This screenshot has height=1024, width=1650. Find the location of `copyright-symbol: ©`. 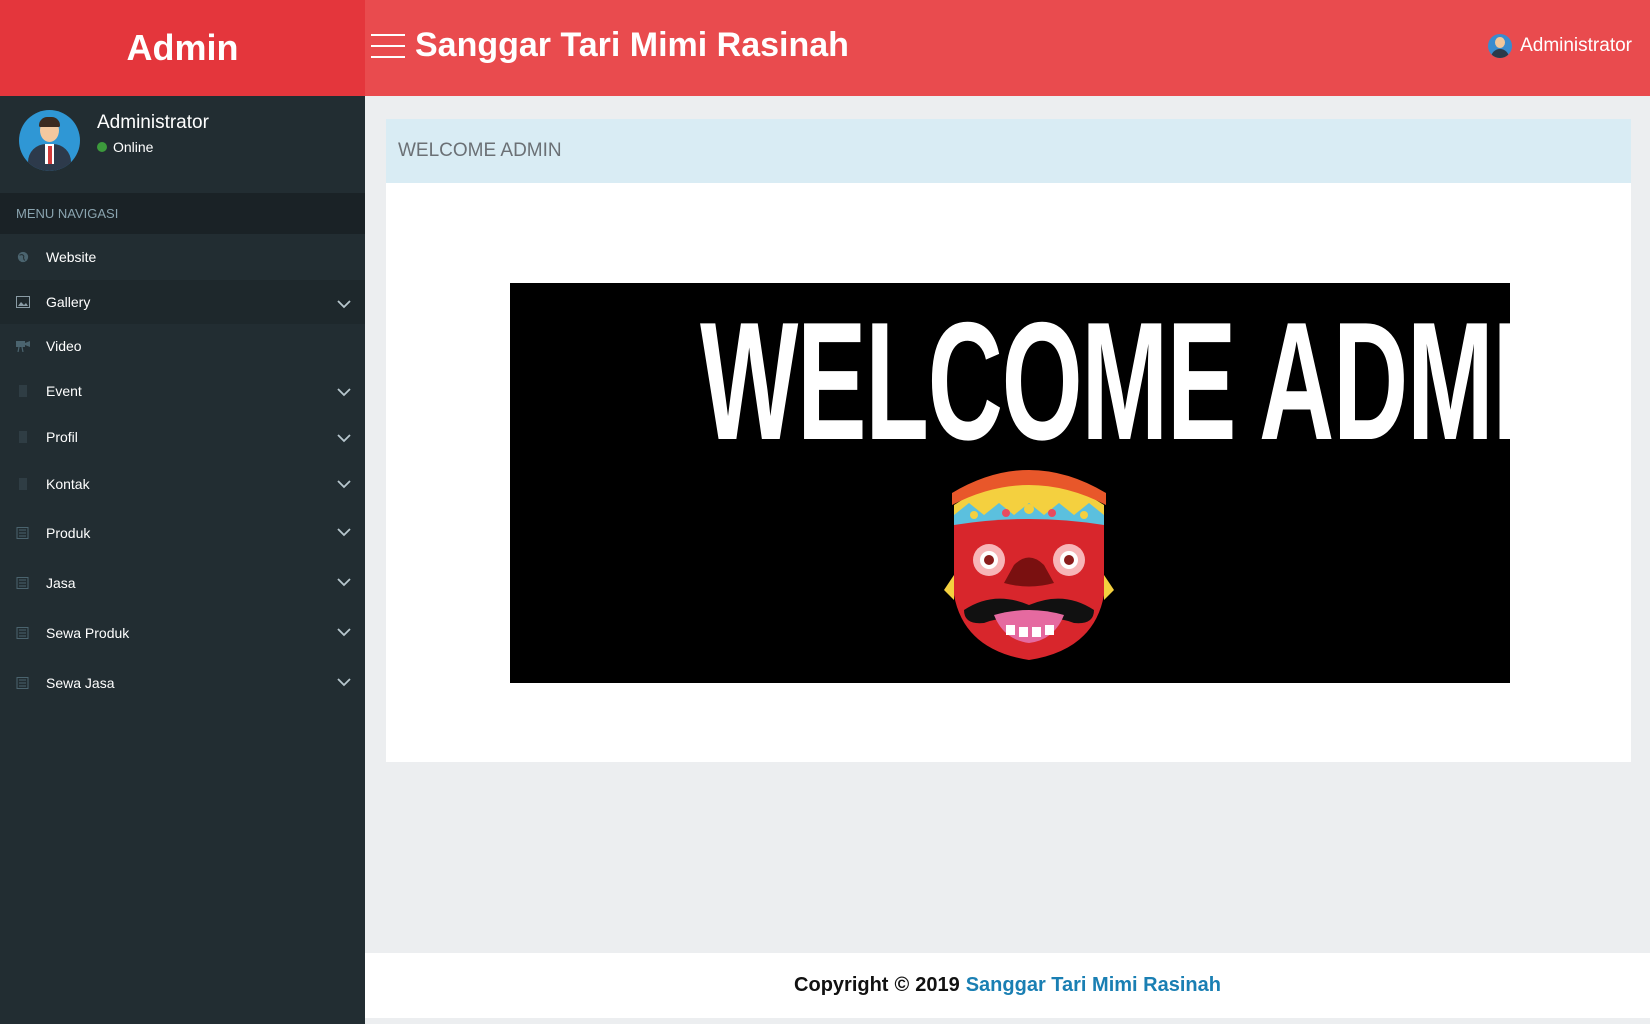

copyright-symbol: © is located at coordinates (902, 985).